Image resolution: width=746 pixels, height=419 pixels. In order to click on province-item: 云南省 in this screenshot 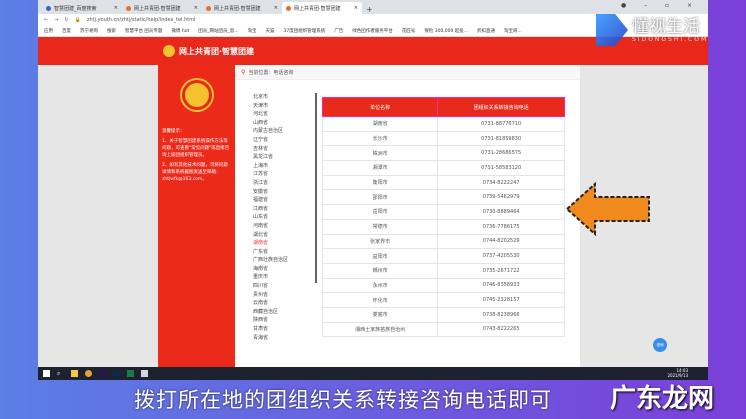, I will do `click(270, 303)`.